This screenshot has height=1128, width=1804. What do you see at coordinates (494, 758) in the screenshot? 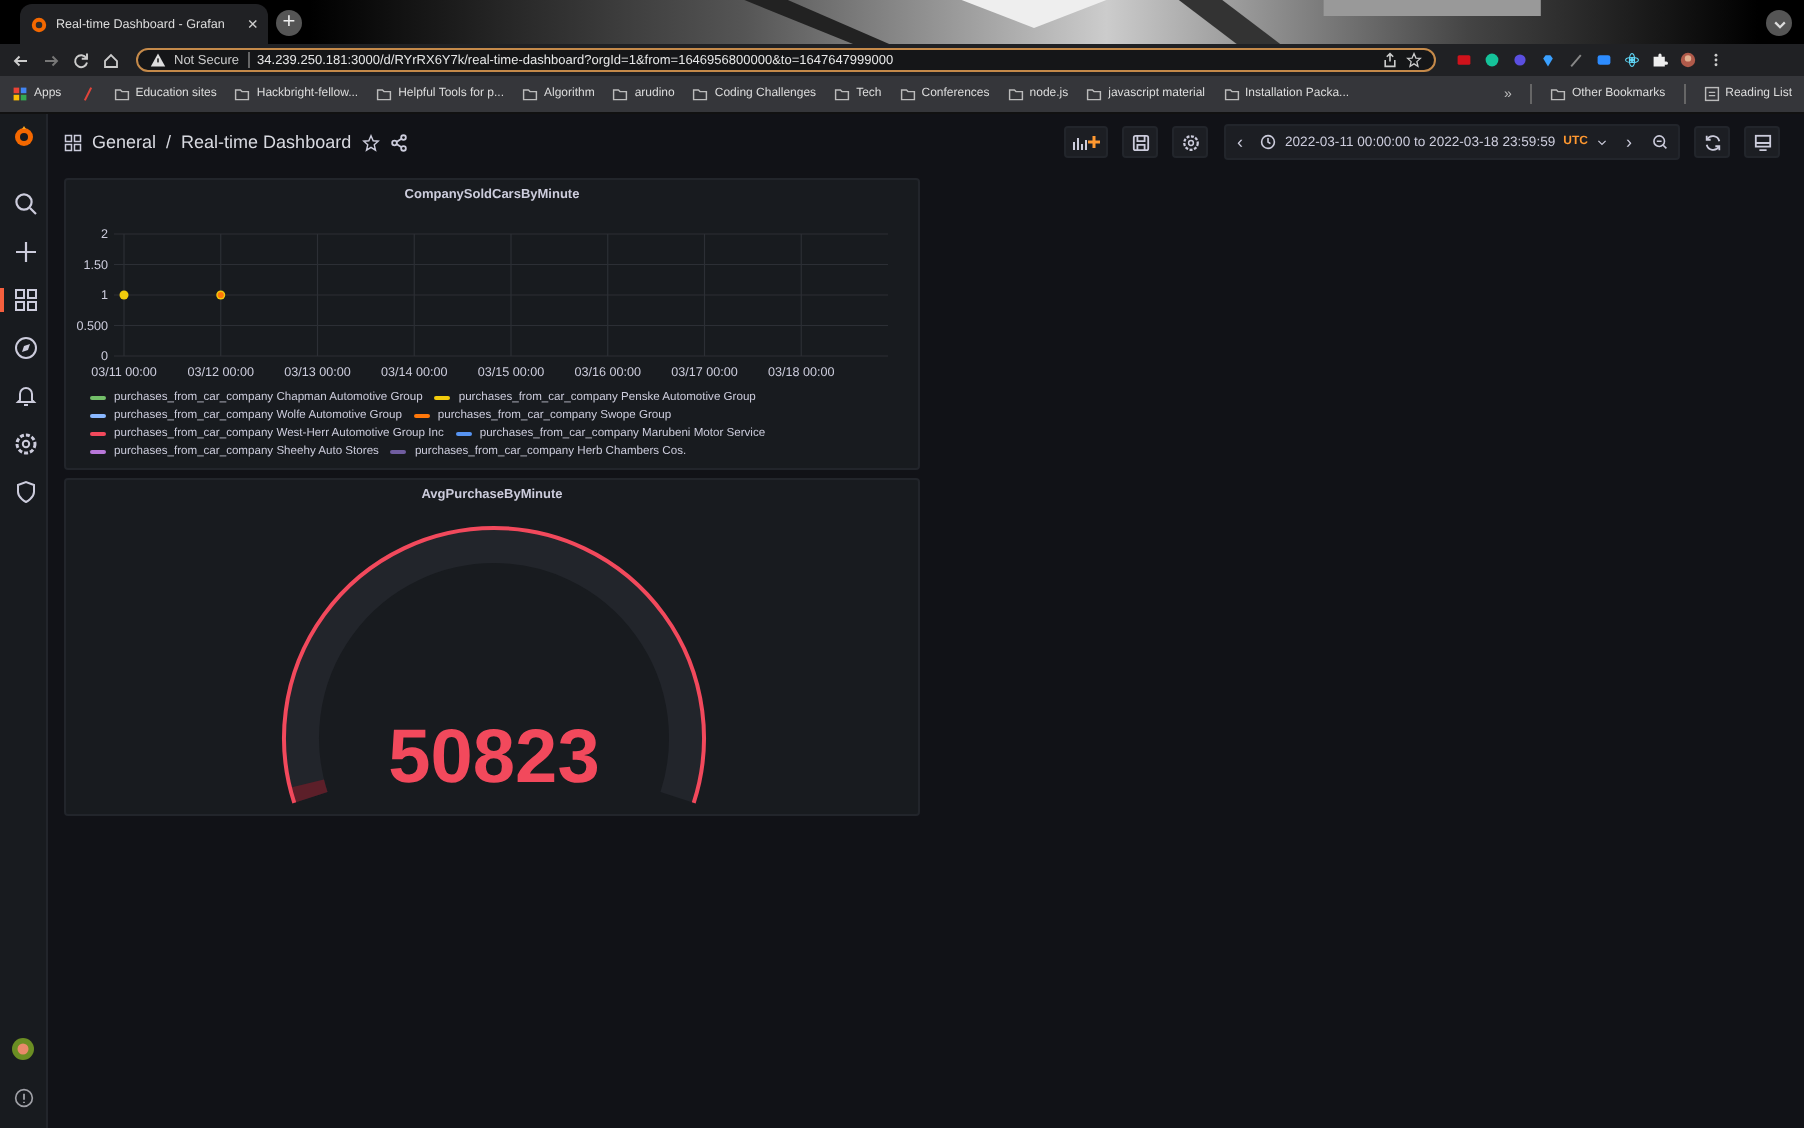
I see `gauge-value: 50823` at bounding box center [494, 758].